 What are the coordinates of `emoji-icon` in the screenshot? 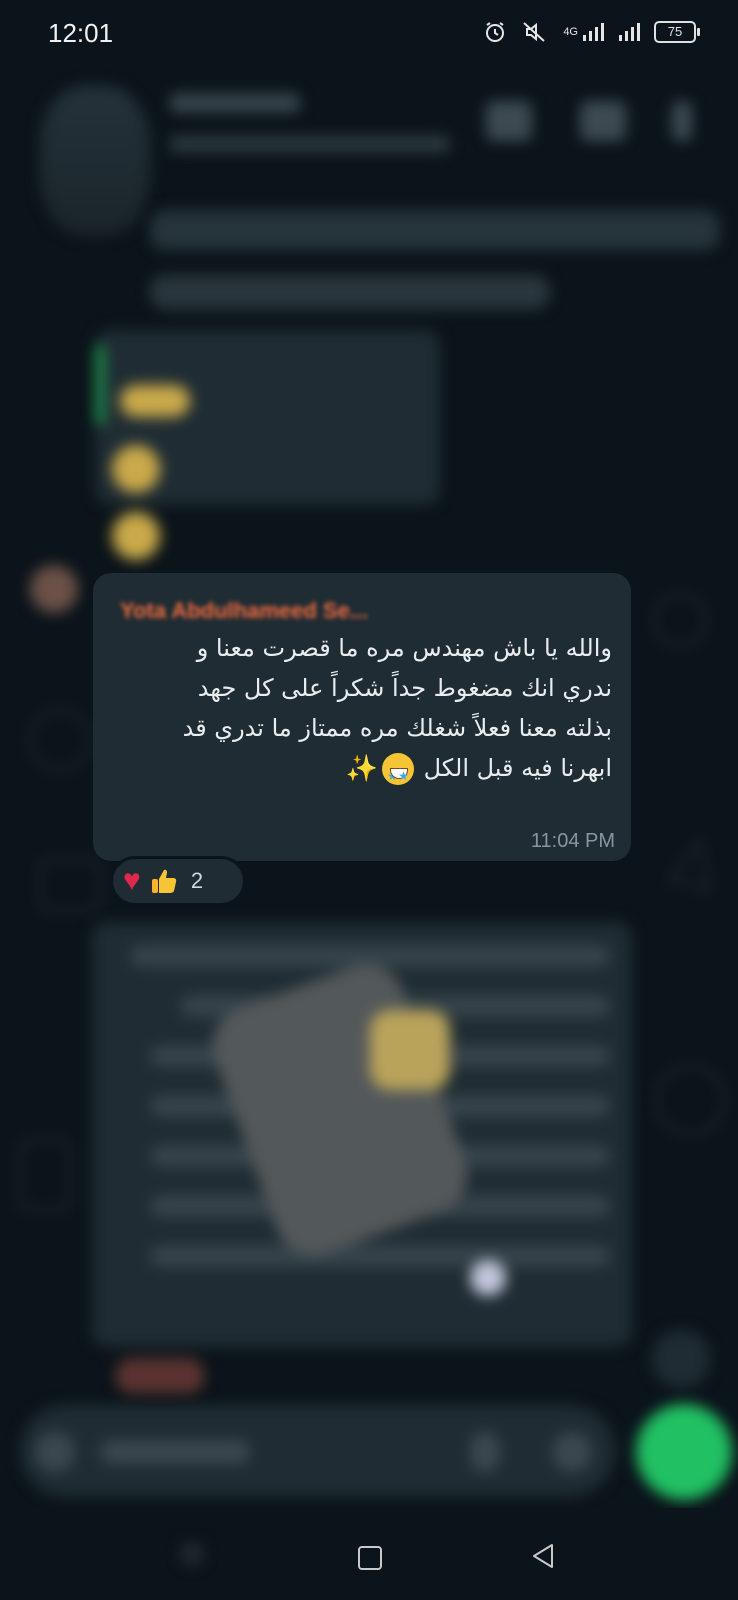 It's located at (55, 1452).